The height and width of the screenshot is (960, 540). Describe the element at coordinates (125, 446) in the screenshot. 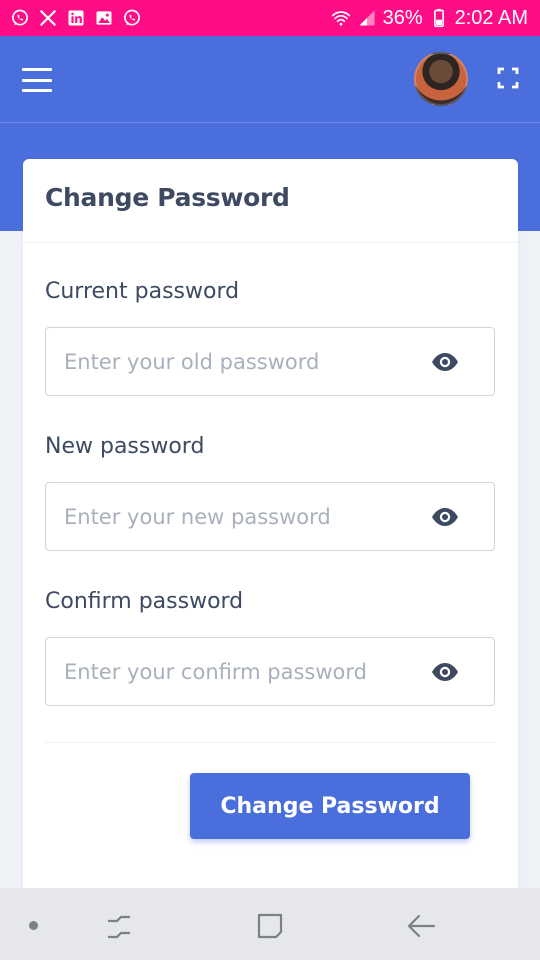

I see `new-password-label: New password` at that location.